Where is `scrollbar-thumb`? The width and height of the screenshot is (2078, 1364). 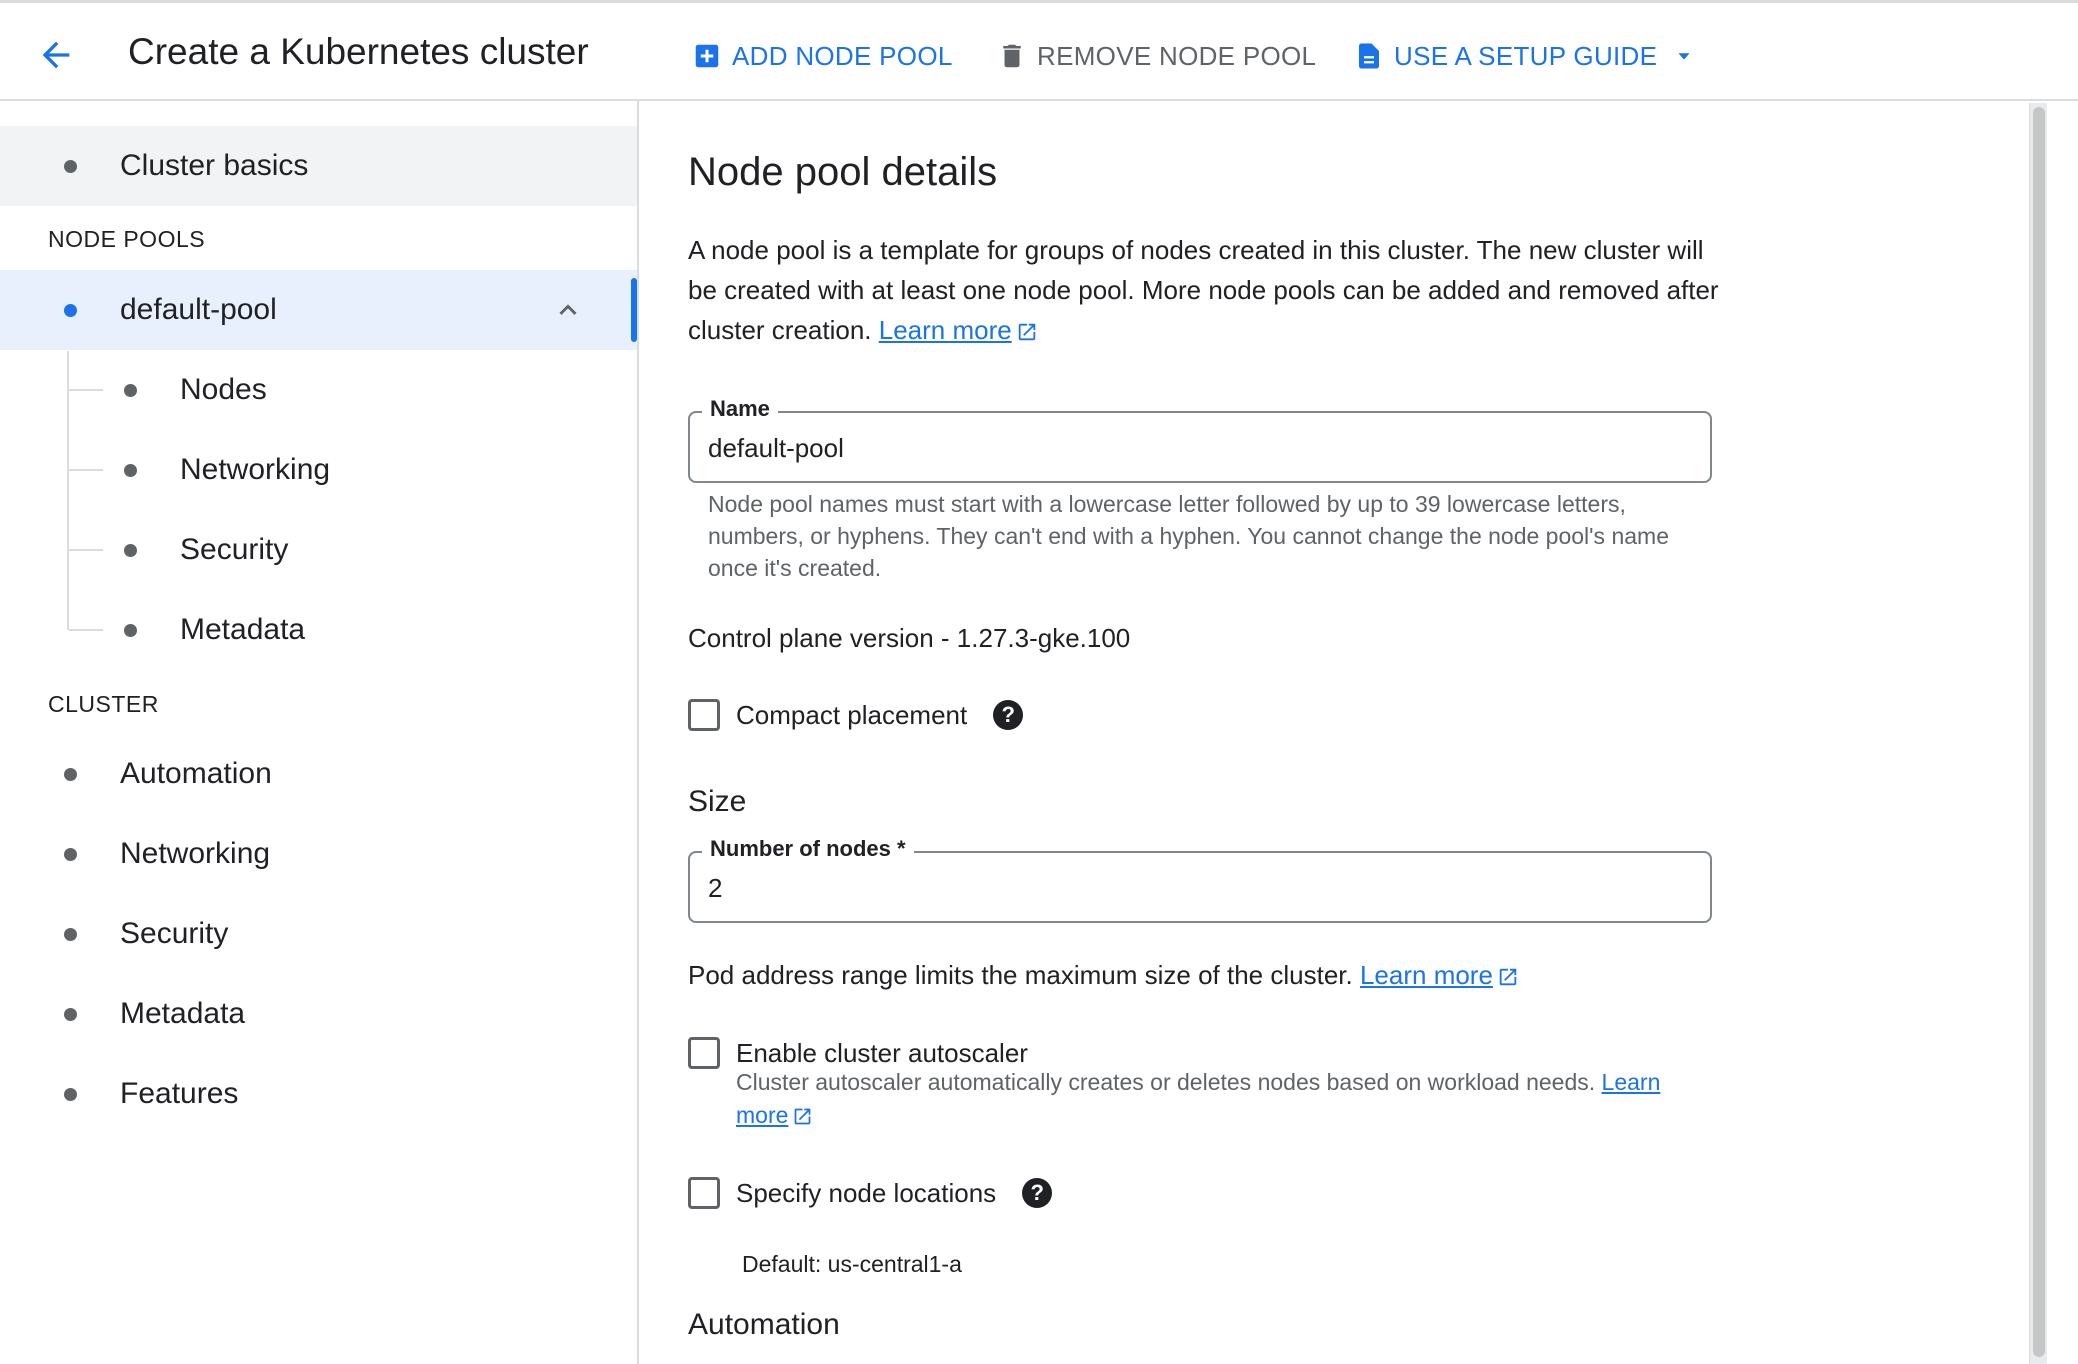 scrollbar-thumb is located at coordinates (2039, 732).